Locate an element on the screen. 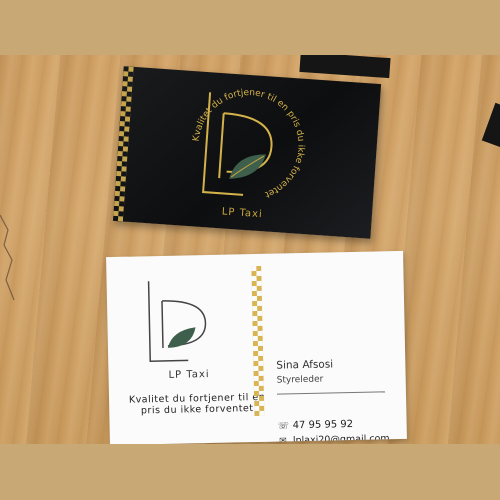 The height and width of the screenshot is (500, 500). phone-number: 47 95 95 92 is located at coordinates (323, 425).